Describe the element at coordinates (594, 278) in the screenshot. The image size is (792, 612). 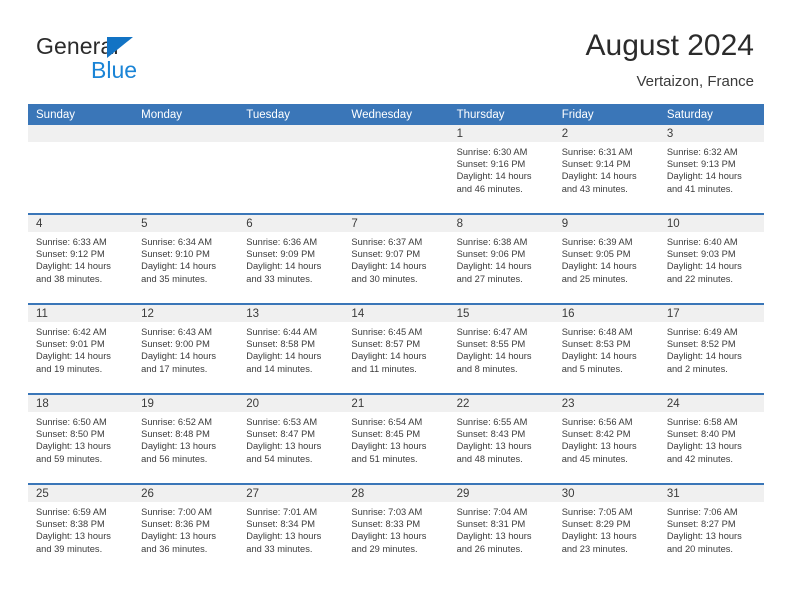
I see `daylight-duration-line2: and 25 minutes.` at that location.